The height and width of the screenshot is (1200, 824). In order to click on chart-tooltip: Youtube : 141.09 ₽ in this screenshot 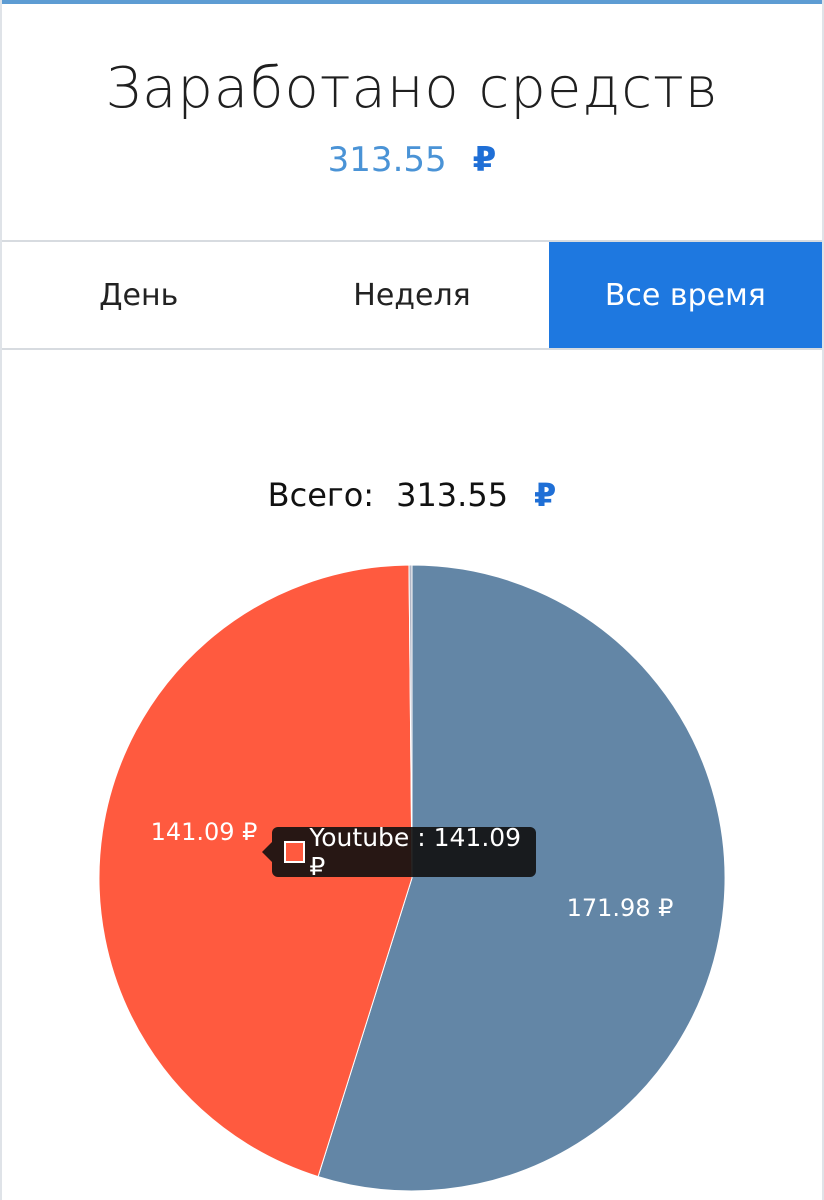, I will do `click(399, 852)`.